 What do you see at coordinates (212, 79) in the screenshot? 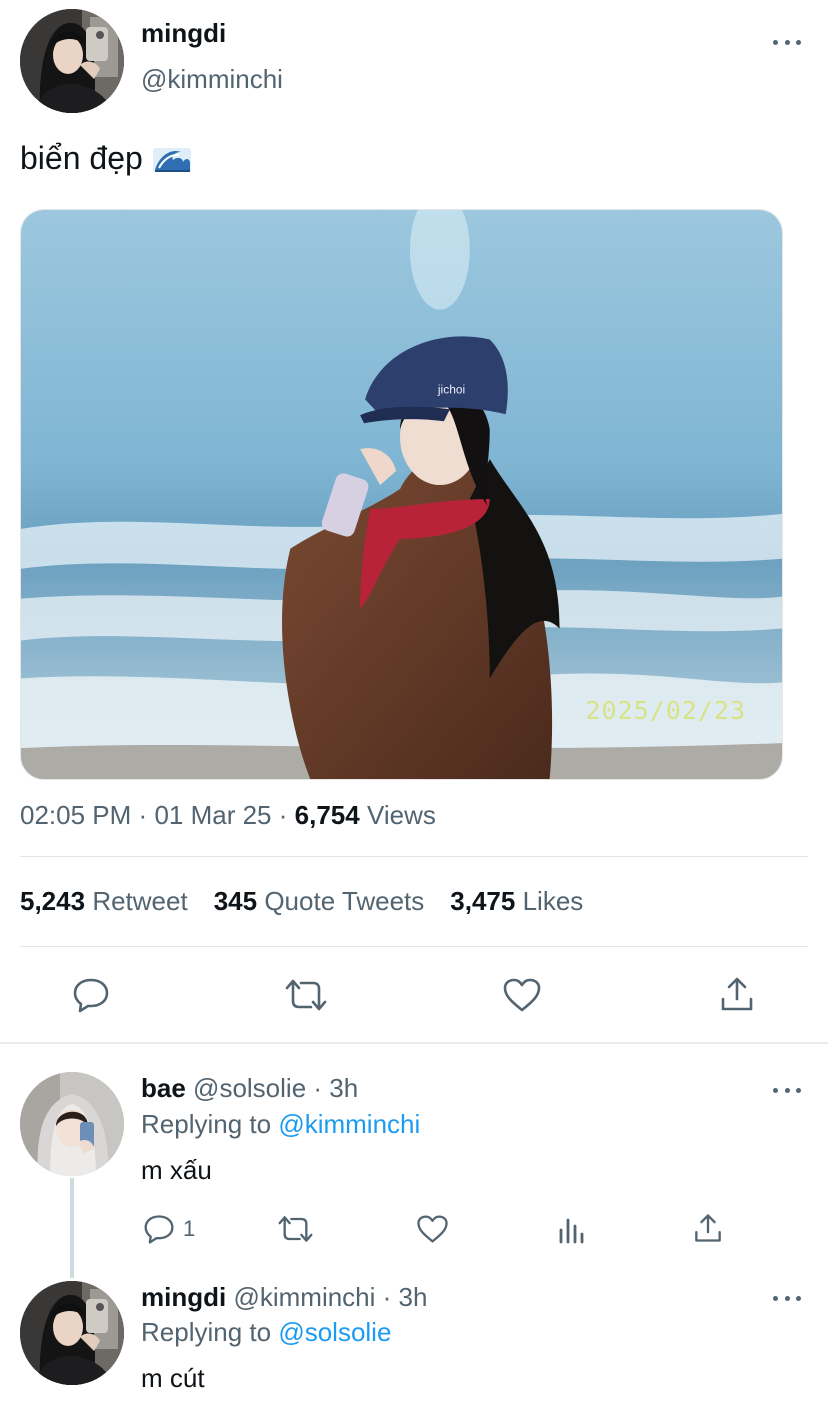
I see `author-handle: @kimminchi` at bounding box center [212, 79].